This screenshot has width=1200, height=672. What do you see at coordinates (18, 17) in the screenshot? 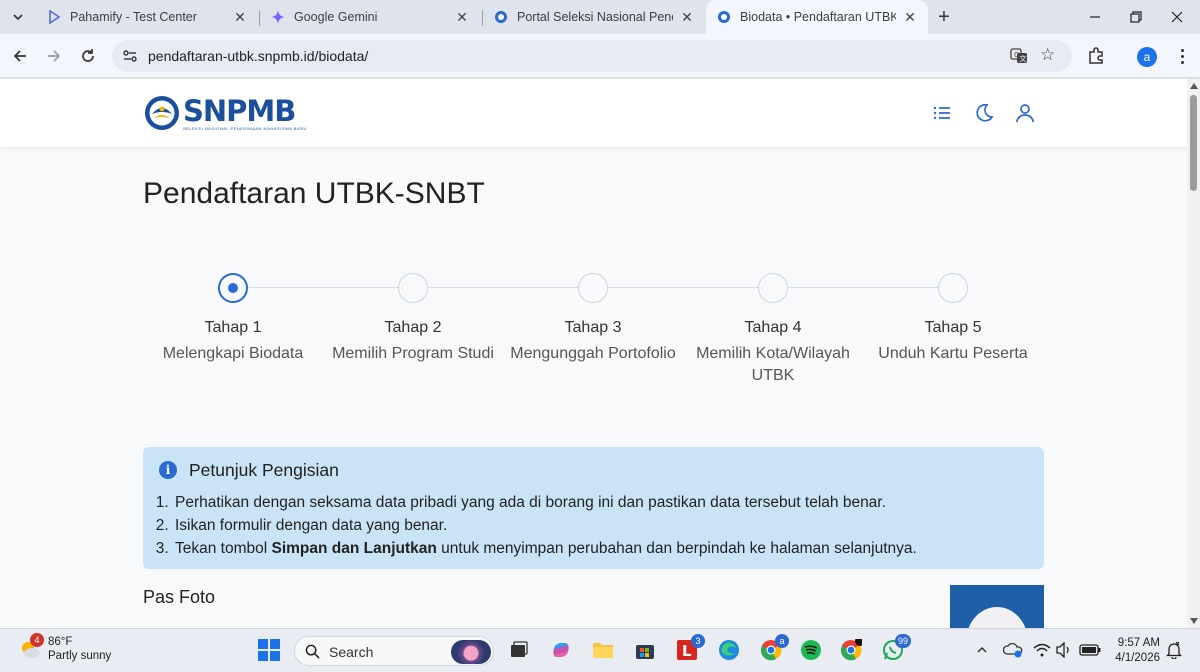
I see `tab-search-button` at bounding box center [18, 17].